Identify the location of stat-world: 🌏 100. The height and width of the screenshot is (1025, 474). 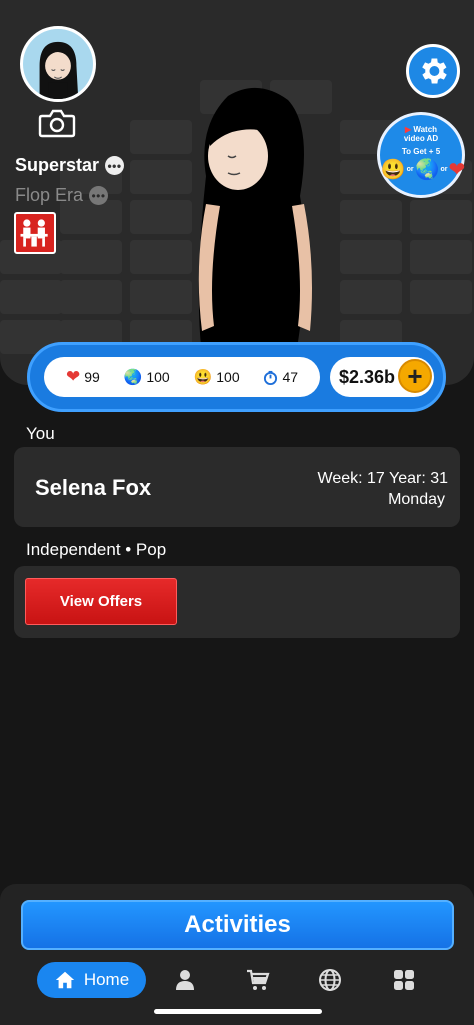
(146, 377).